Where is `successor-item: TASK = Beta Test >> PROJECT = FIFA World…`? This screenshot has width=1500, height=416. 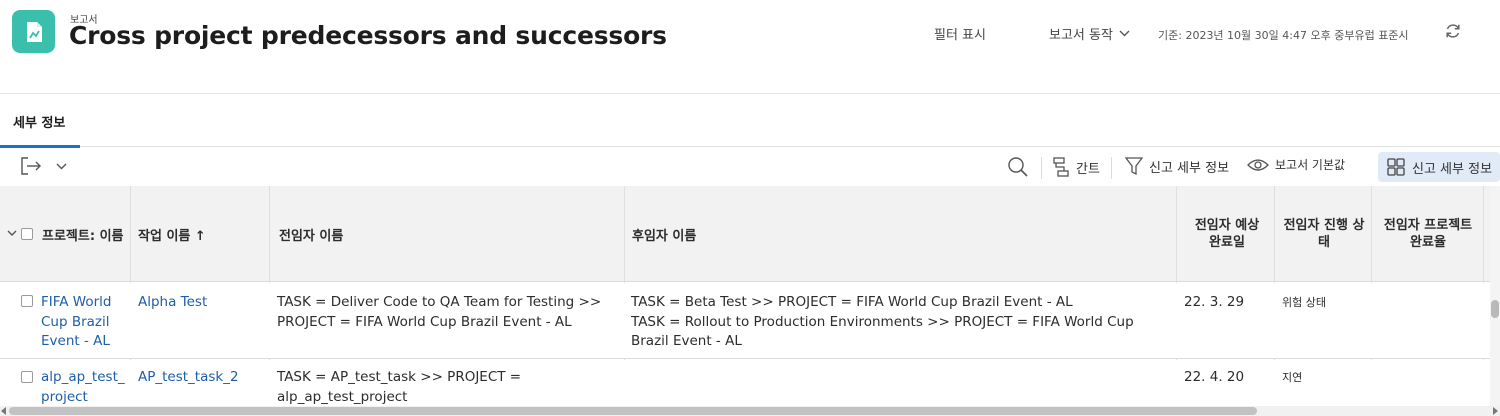
successor-item: TASK = Beta Test >> PROJECT = FIFA World… is located at coordinates (852, 302).